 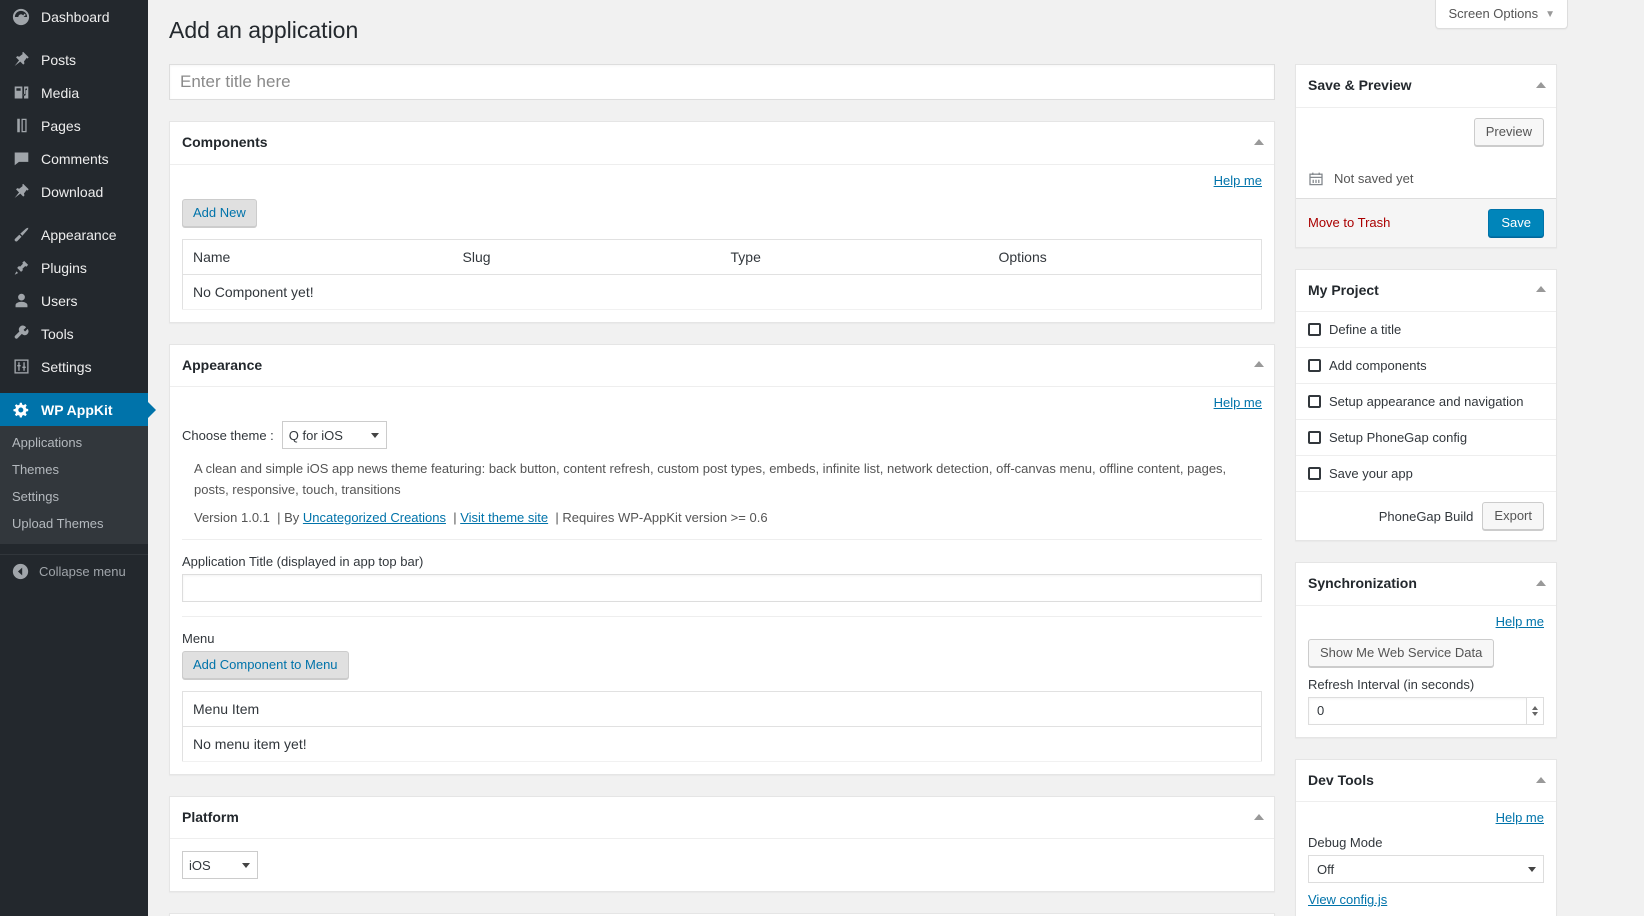 What do you see at coordinates (21, 93) in the screenshot?
I see `media-icon` at bounding box center [21, 93].